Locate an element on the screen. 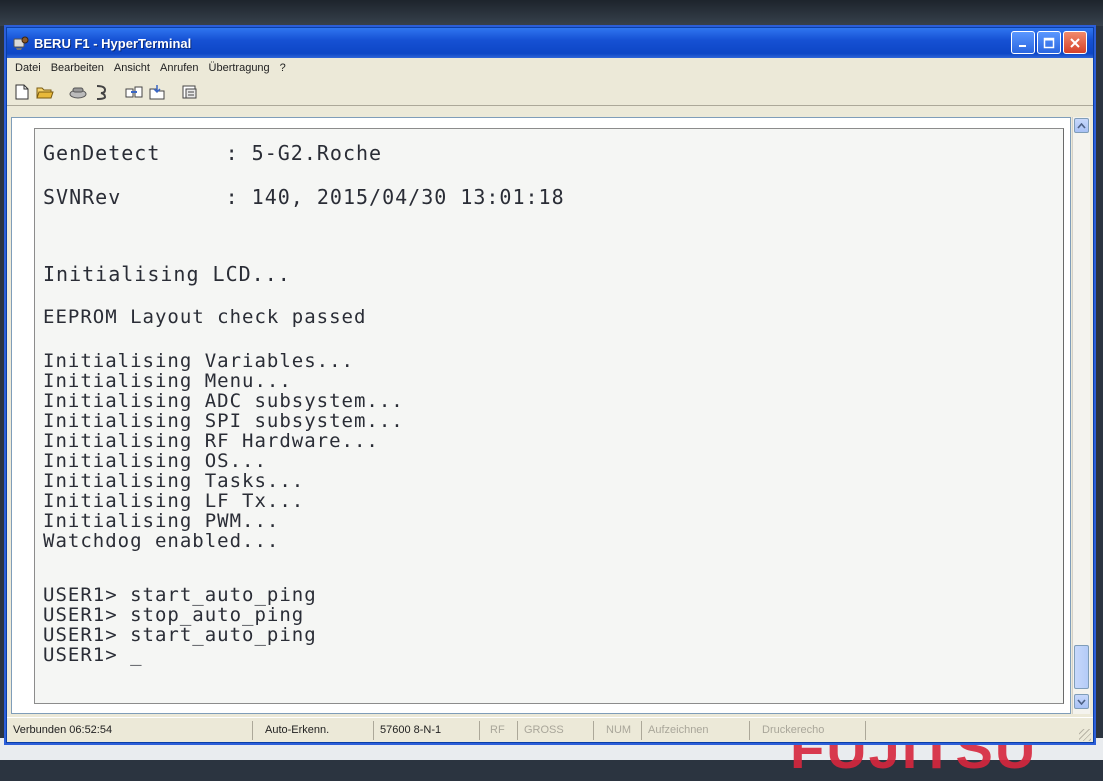 This screenshot has width=1103, height=781. status-num: NUM is located at coordinates (617, 730).